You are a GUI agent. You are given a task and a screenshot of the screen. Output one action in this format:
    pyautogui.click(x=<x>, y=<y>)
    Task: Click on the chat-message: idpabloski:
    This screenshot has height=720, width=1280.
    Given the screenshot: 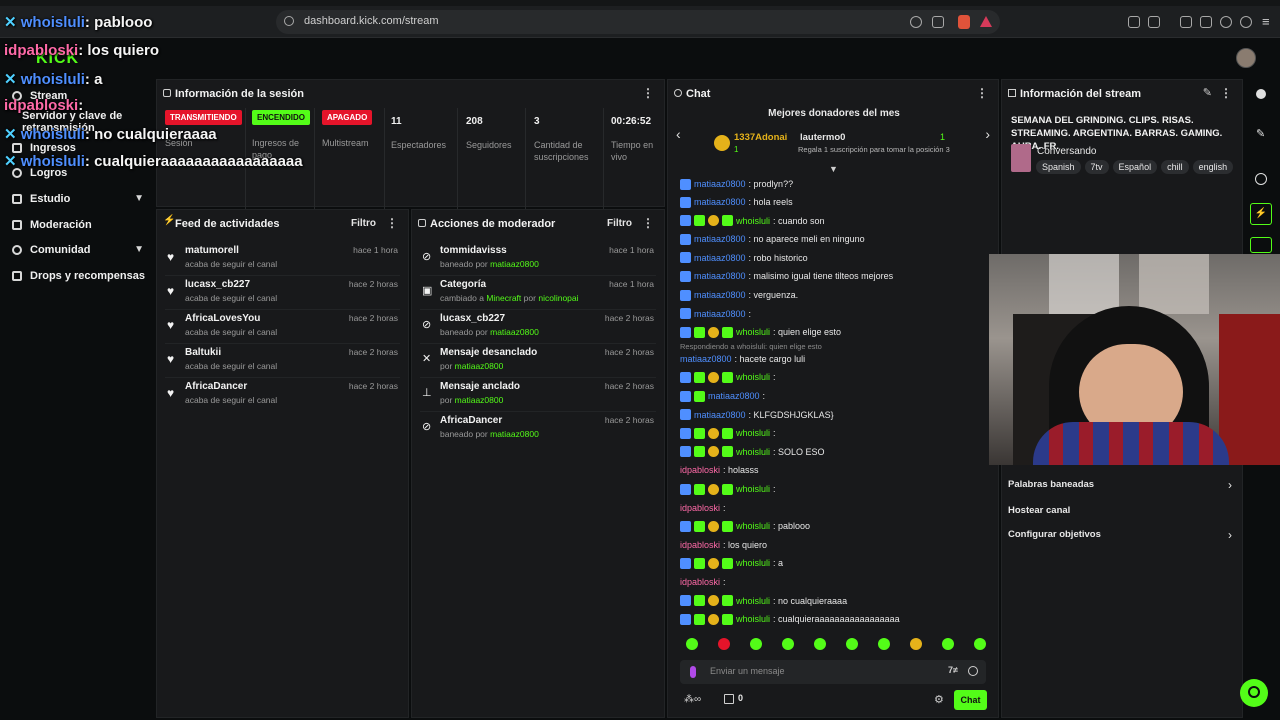 What is the action you would take?
    pyautogui.click(x=703, y=582)
    